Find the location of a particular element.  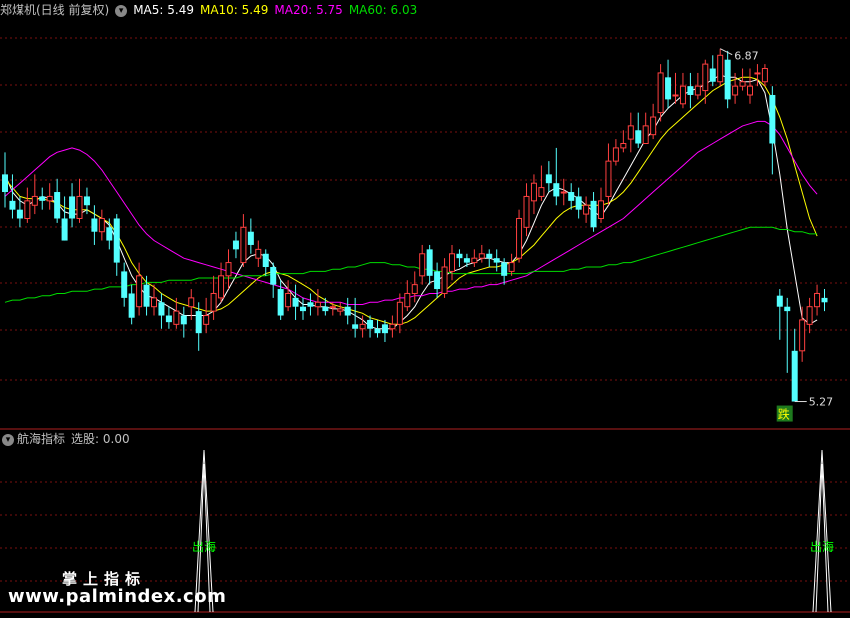

ma20-label: MA20: 5.75 is located at coordinates (308, 10).